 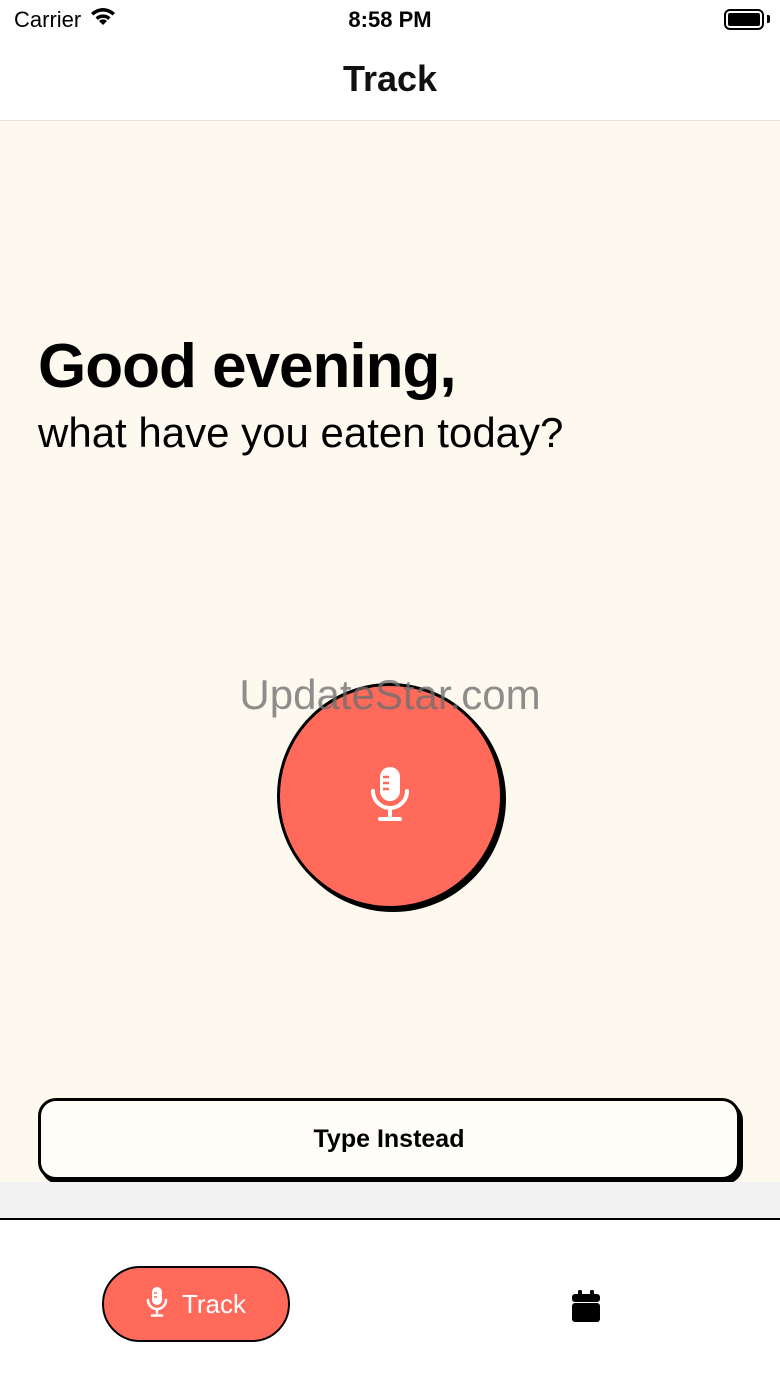 I want to click on greeting-title: Good evening,, so click(x=247, y=366).